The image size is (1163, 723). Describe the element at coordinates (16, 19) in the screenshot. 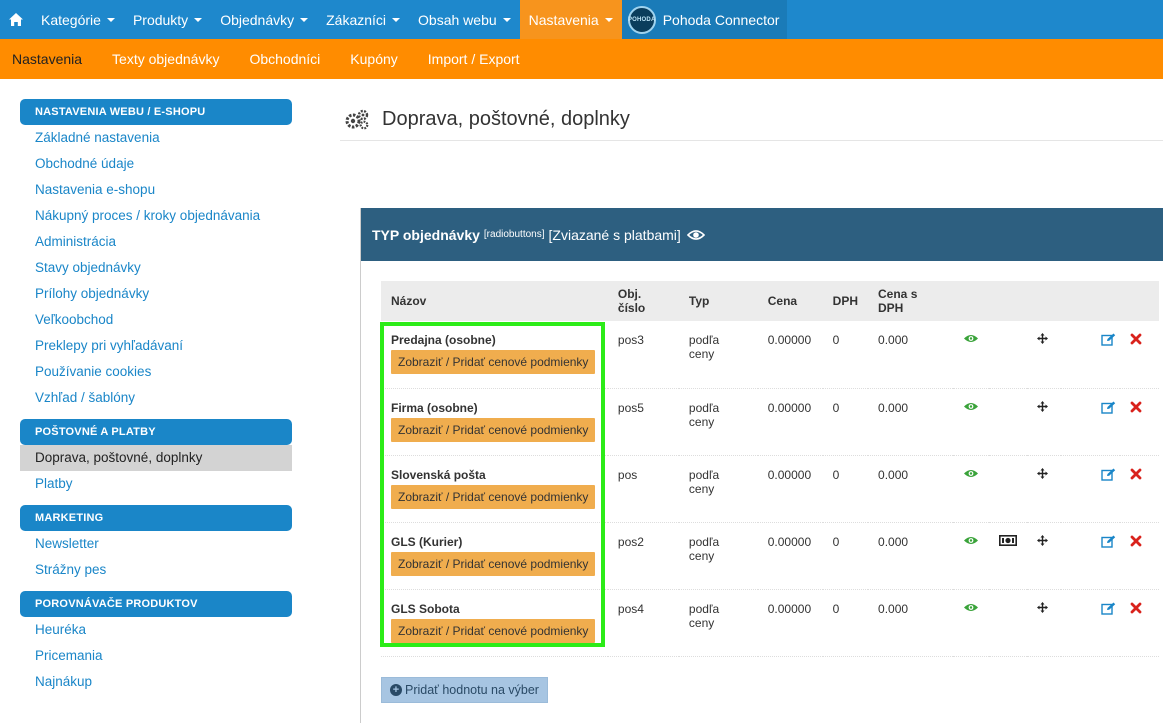

I see `home-icon` at that location.